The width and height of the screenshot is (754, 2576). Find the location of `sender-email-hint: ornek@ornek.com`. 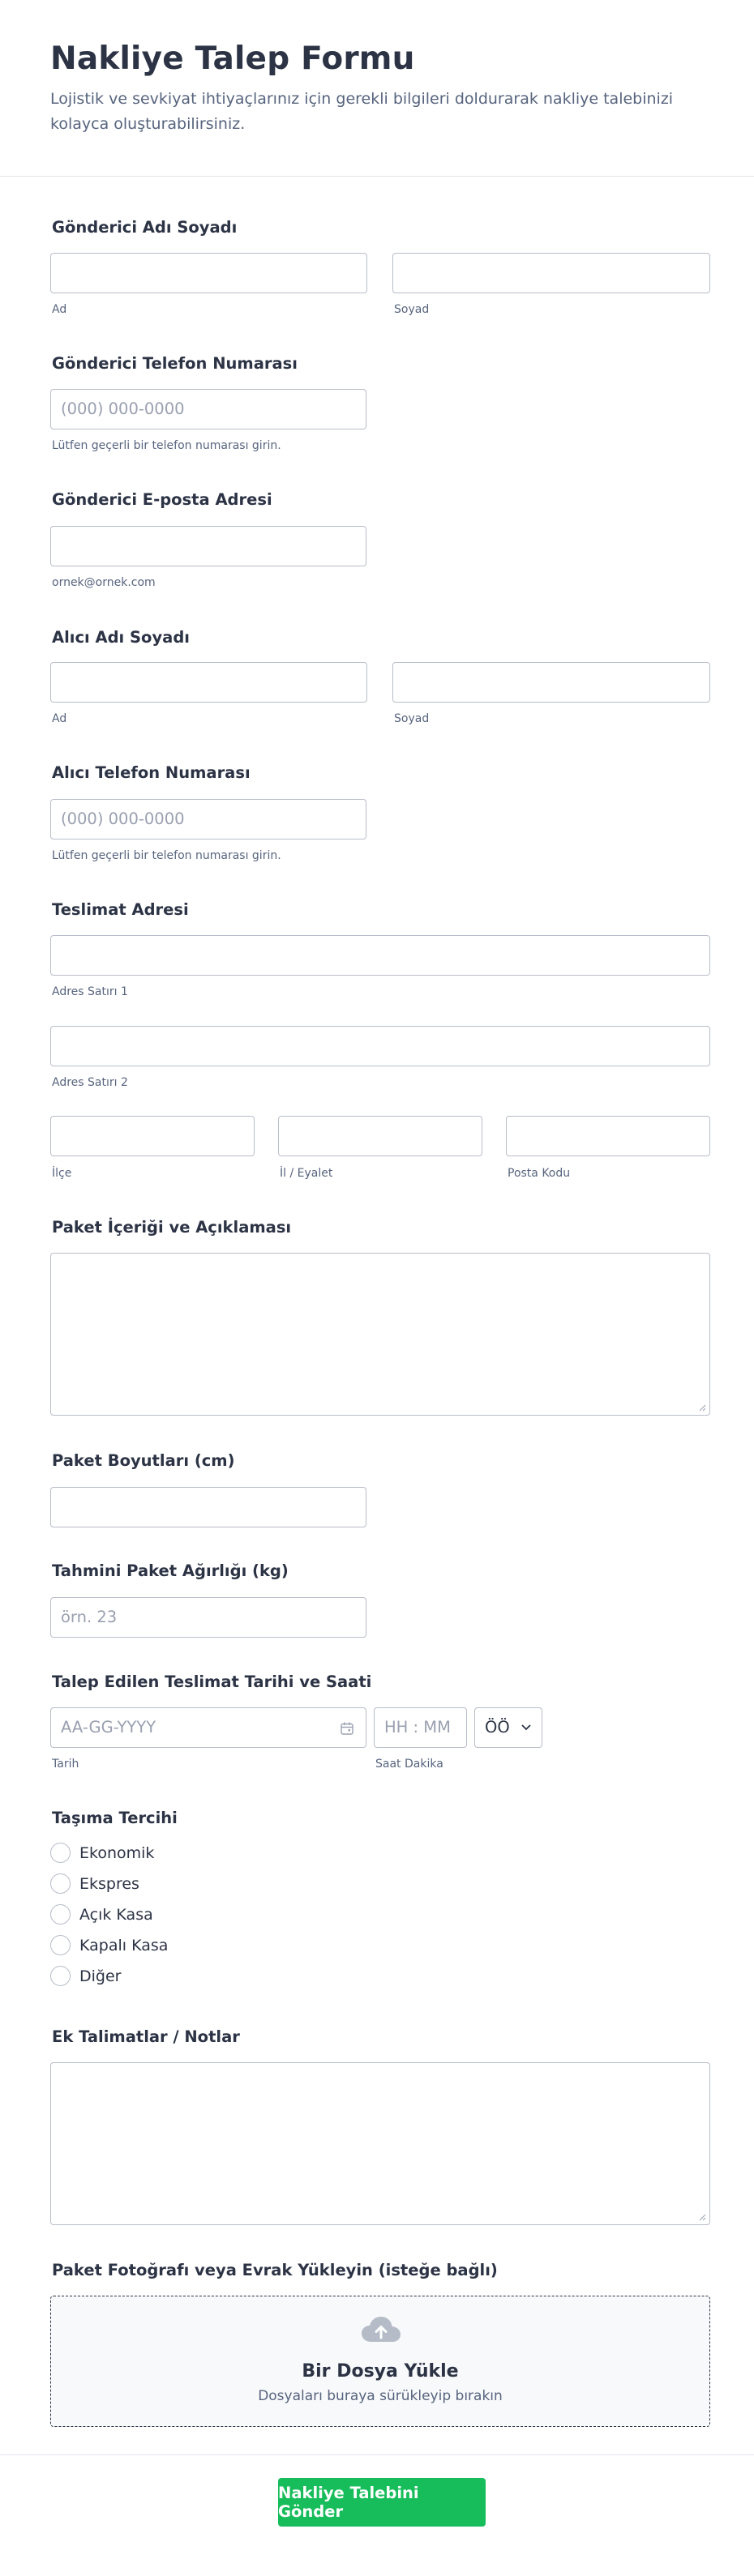

sender-email-hint: ornek@ornek.com is located at coordinates (104, 582).